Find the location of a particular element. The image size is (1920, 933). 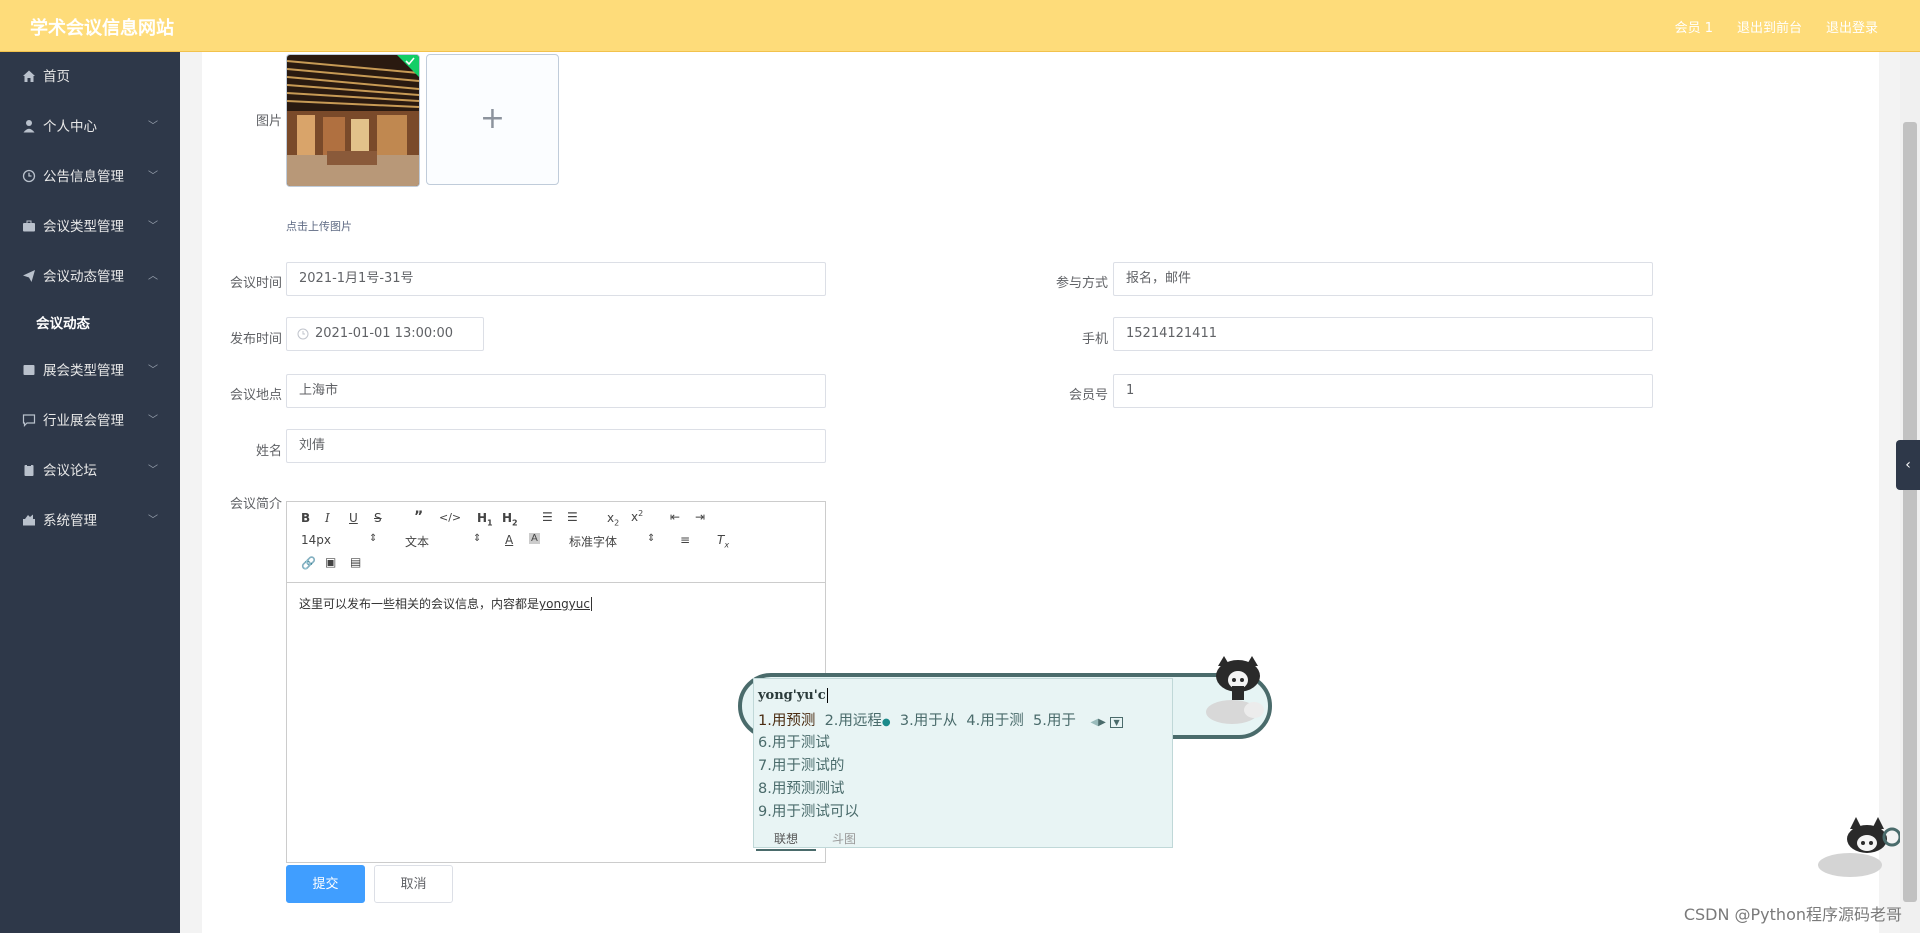

collapse-panel-button: ‹ is located at coordinates (1908, 465).